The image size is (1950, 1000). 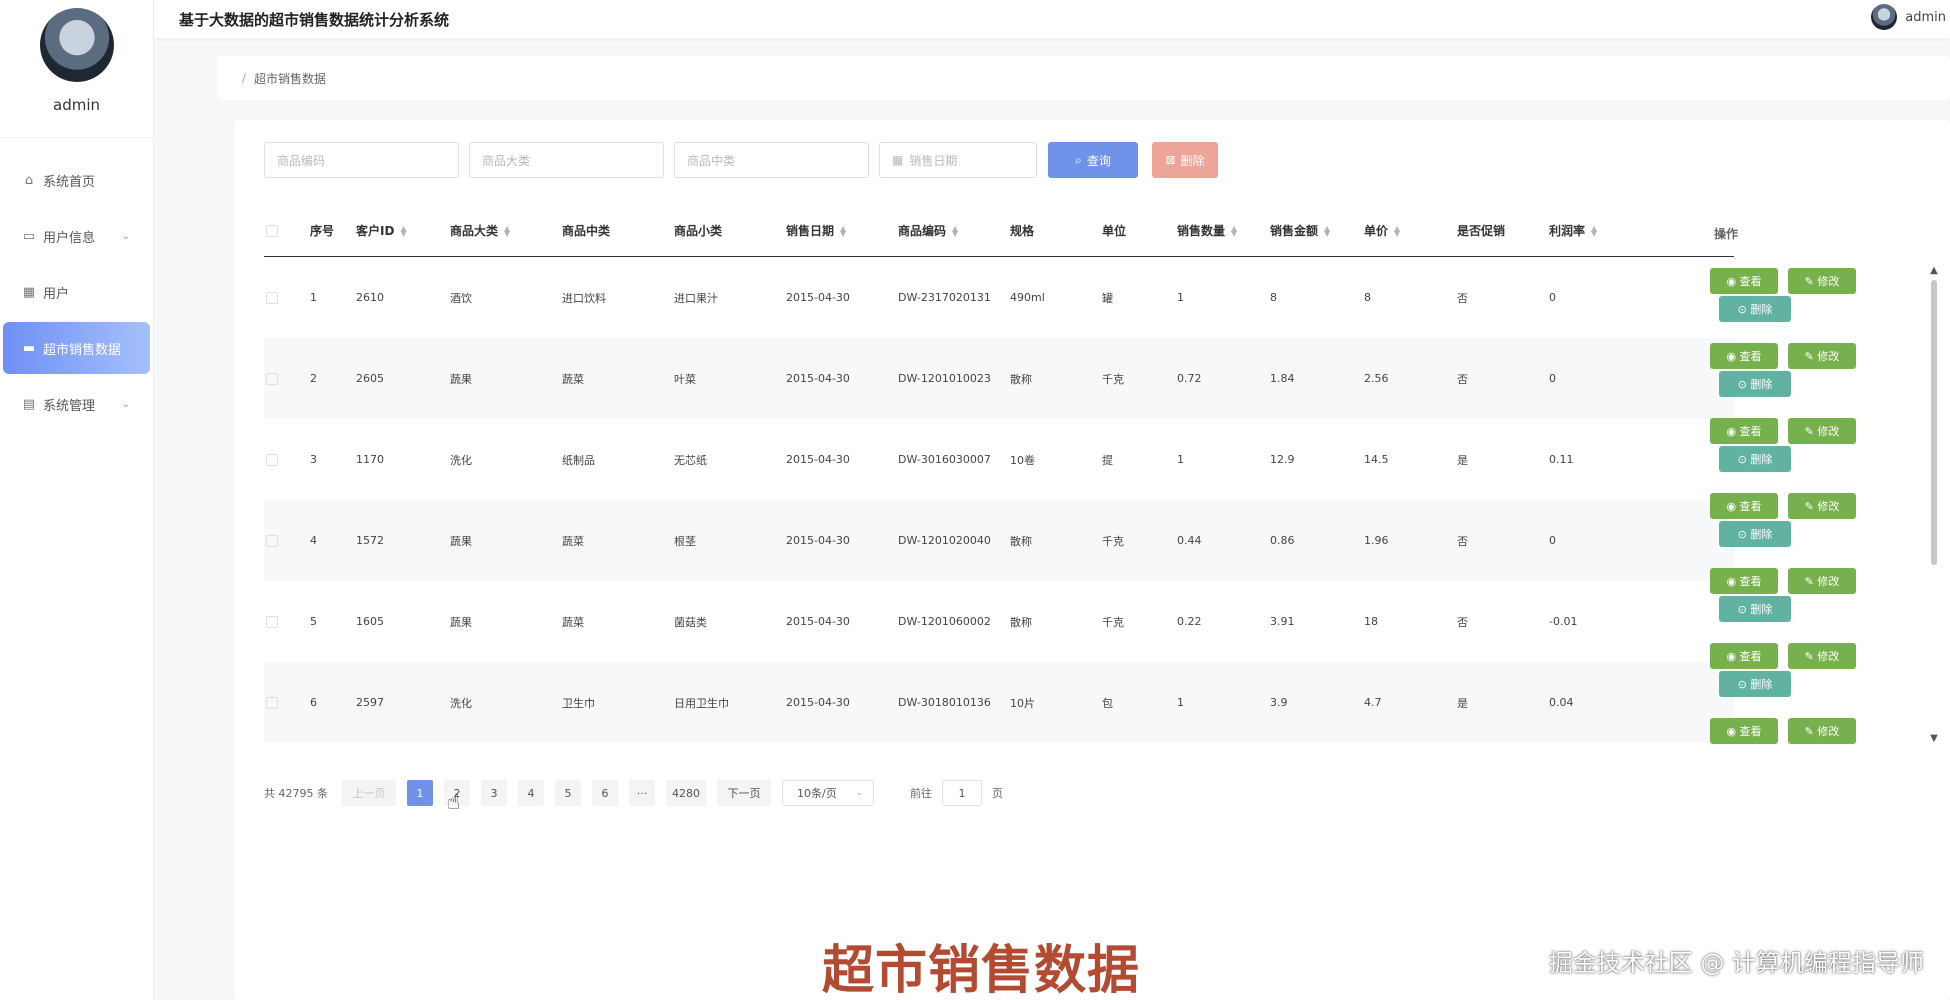 What do you see at coordinates (1925, 17) in the screenshot?
I see `top-user-name: admin` at bounding box center [1925, 17].